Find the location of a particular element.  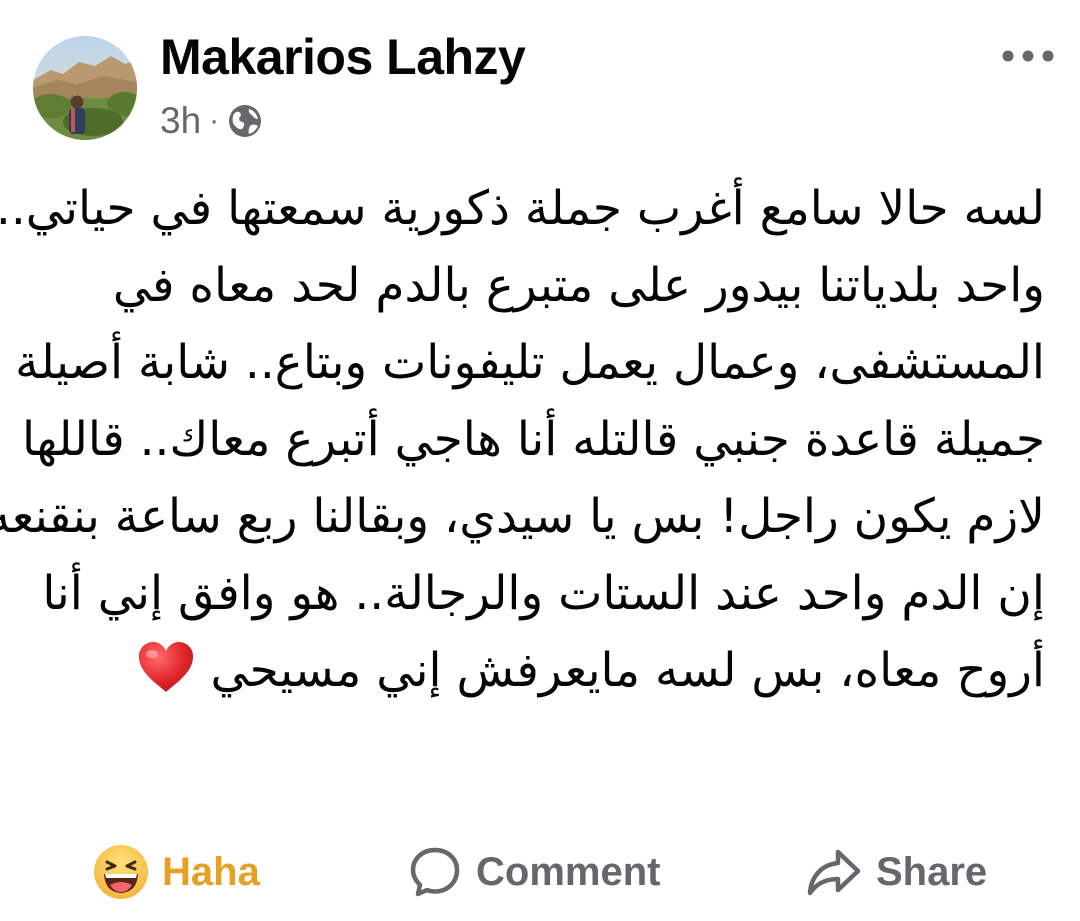

more-options-icon is located at coordinates (1028, 56).